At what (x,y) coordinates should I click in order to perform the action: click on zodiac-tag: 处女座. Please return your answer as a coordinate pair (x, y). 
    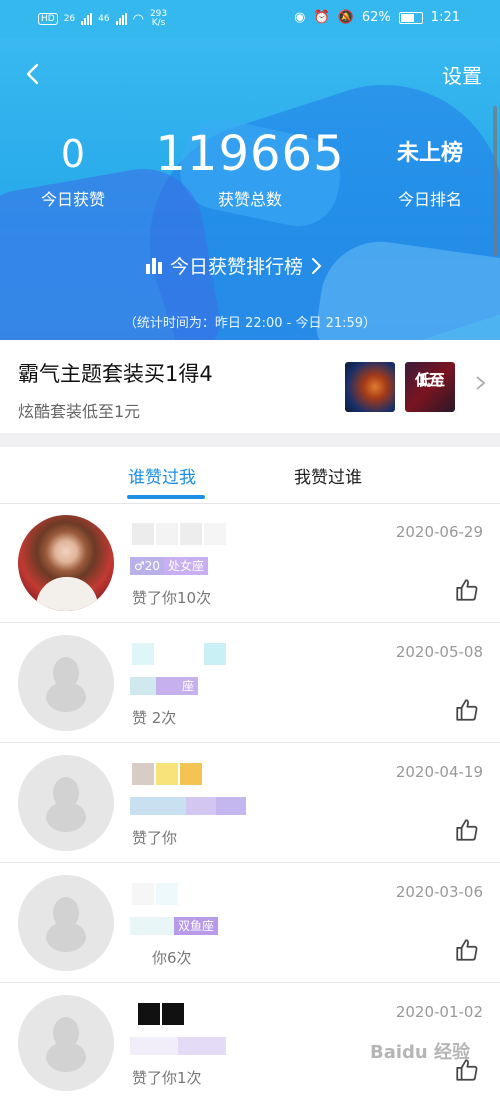
    Looking at the image, I should click on (186, 566).